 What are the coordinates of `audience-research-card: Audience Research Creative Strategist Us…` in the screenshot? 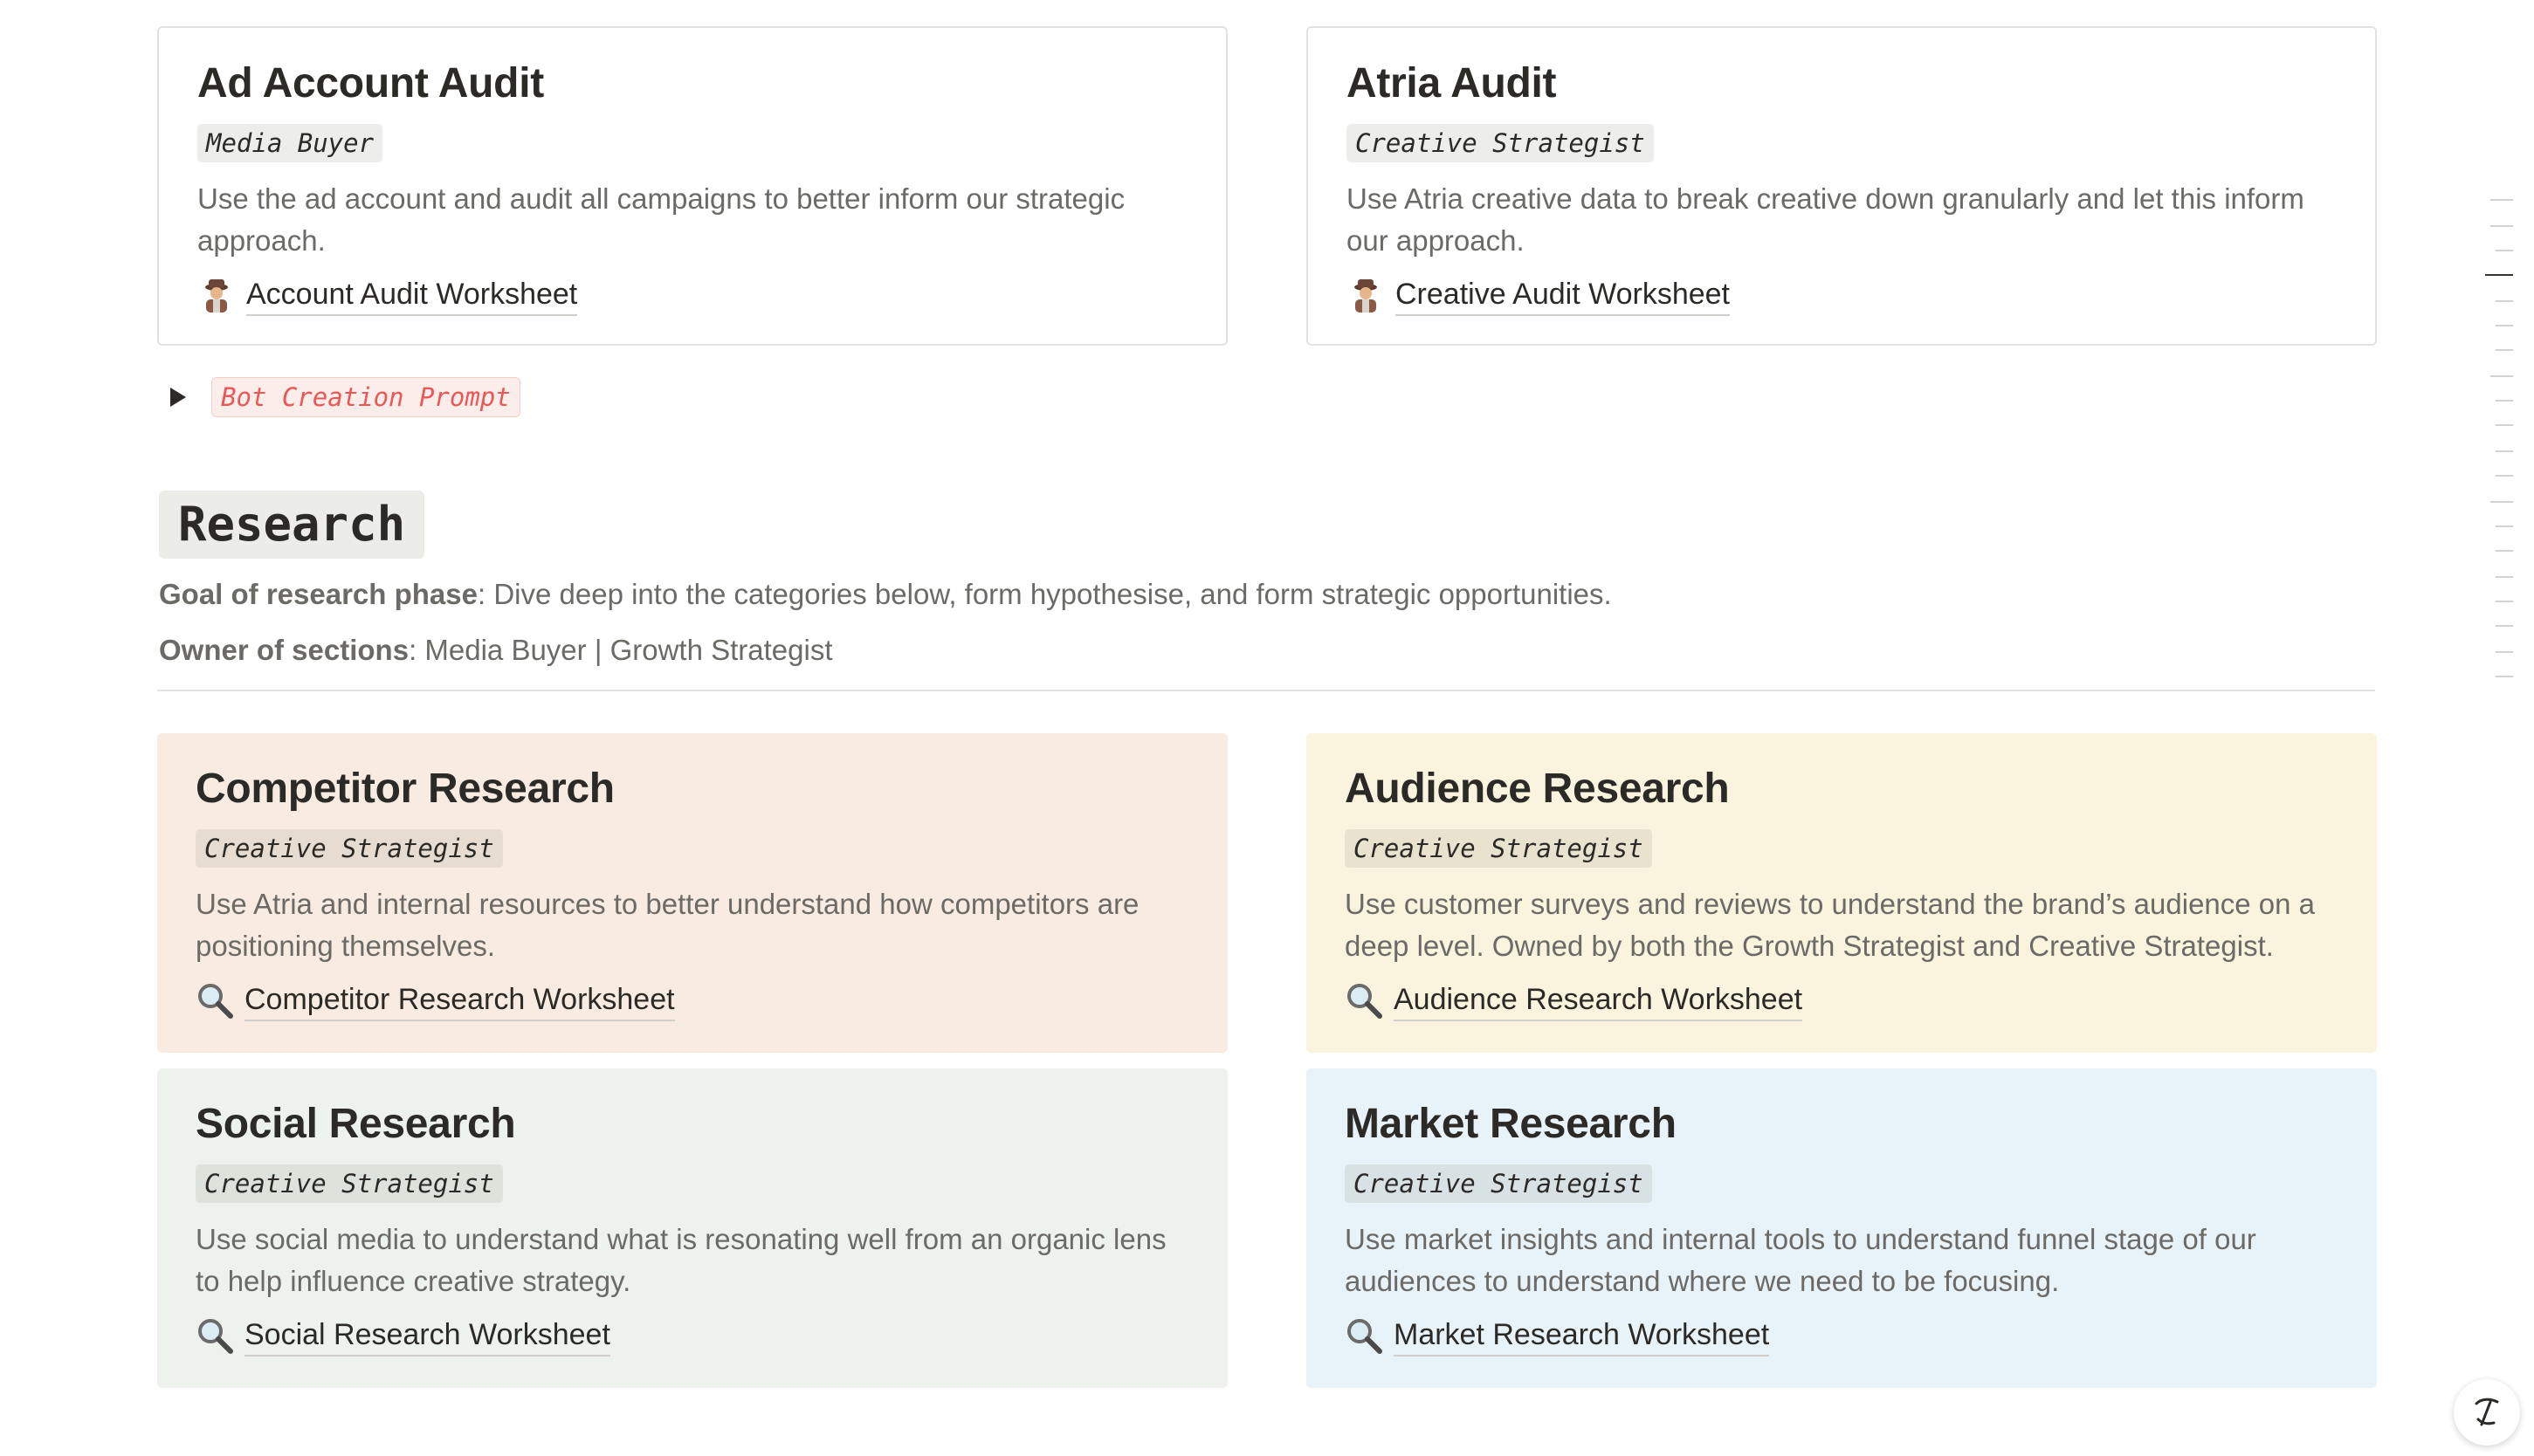 It's located at (1841, 893).